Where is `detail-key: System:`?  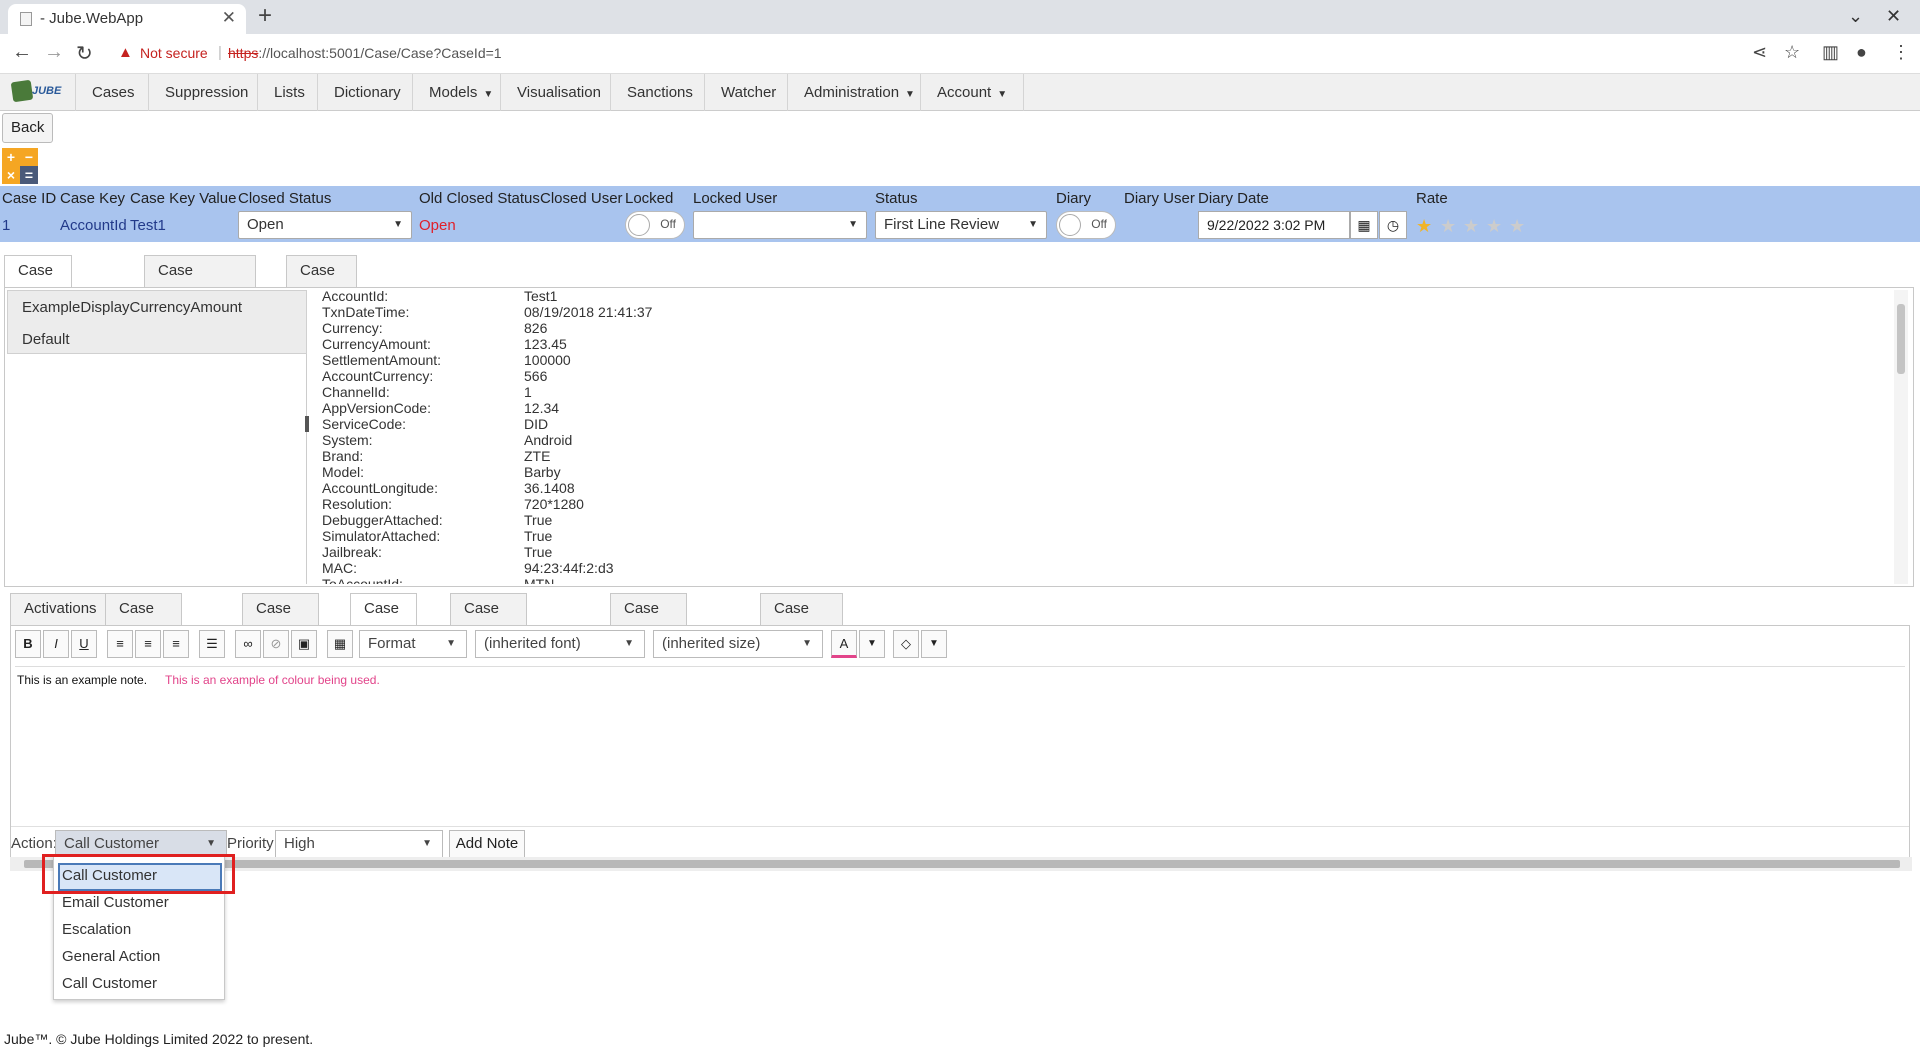
detail-key: System: is located at coordinates (347, 440).